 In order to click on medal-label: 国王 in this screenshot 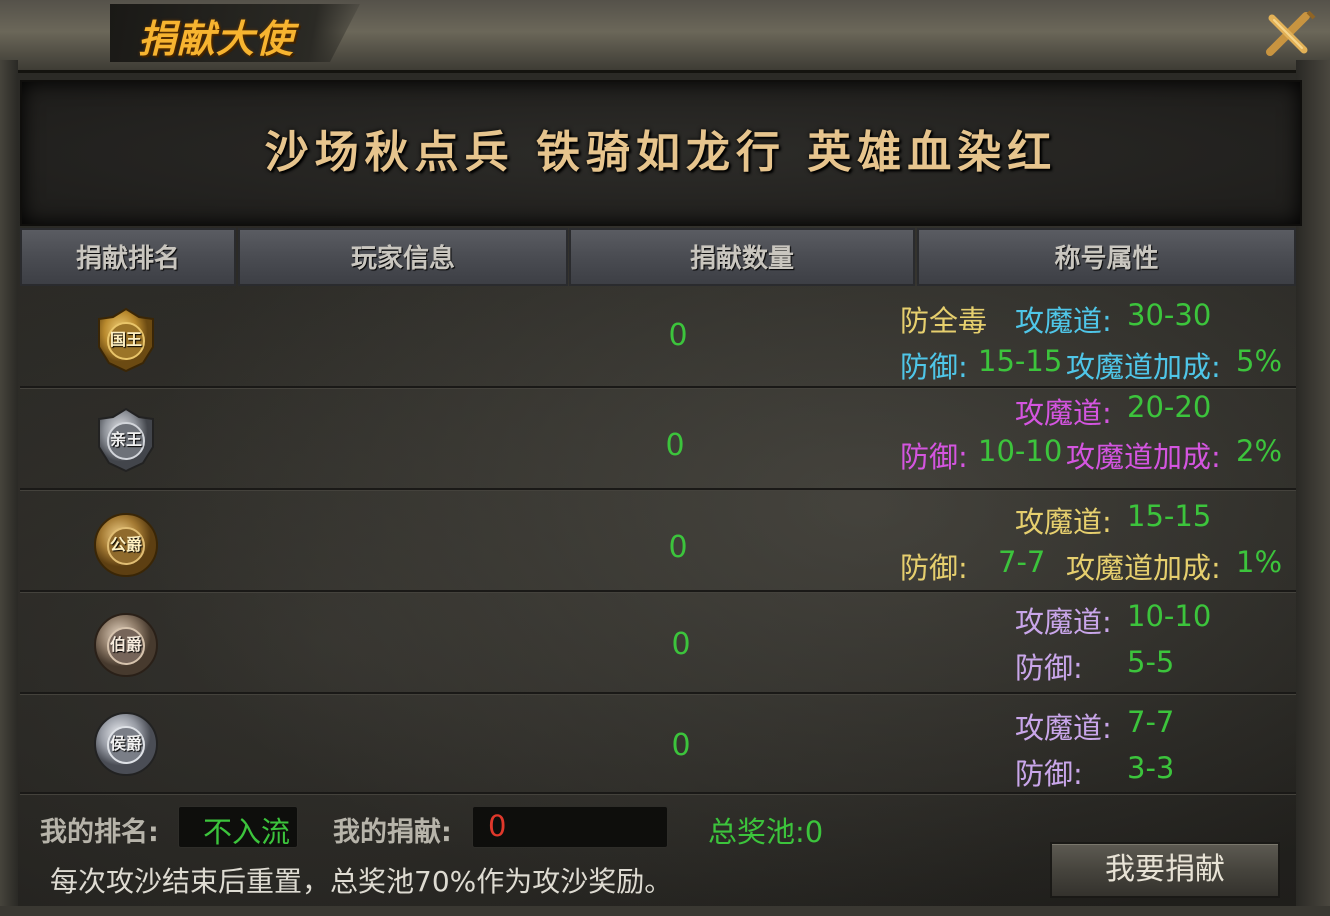, I will do `click(125, 339)`.